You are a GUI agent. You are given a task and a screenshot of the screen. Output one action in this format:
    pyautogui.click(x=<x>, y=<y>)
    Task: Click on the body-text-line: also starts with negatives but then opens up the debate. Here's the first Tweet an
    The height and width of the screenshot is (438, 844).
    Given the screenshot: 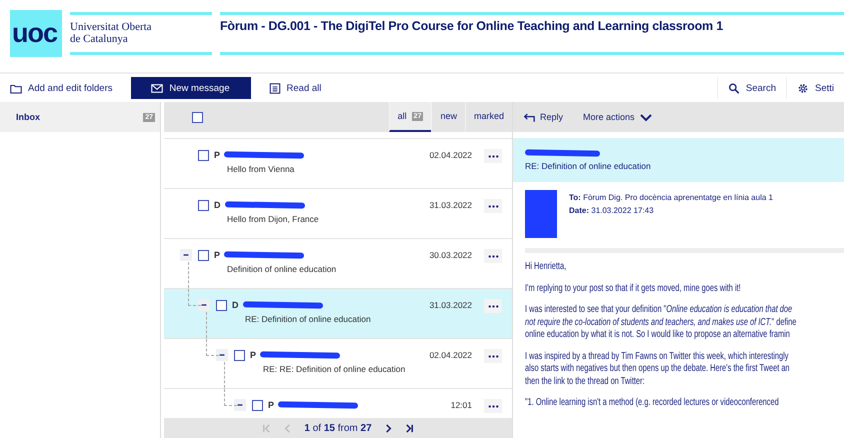 What is the action you would take?
    pyautogui.click(x=657, y=369)
    